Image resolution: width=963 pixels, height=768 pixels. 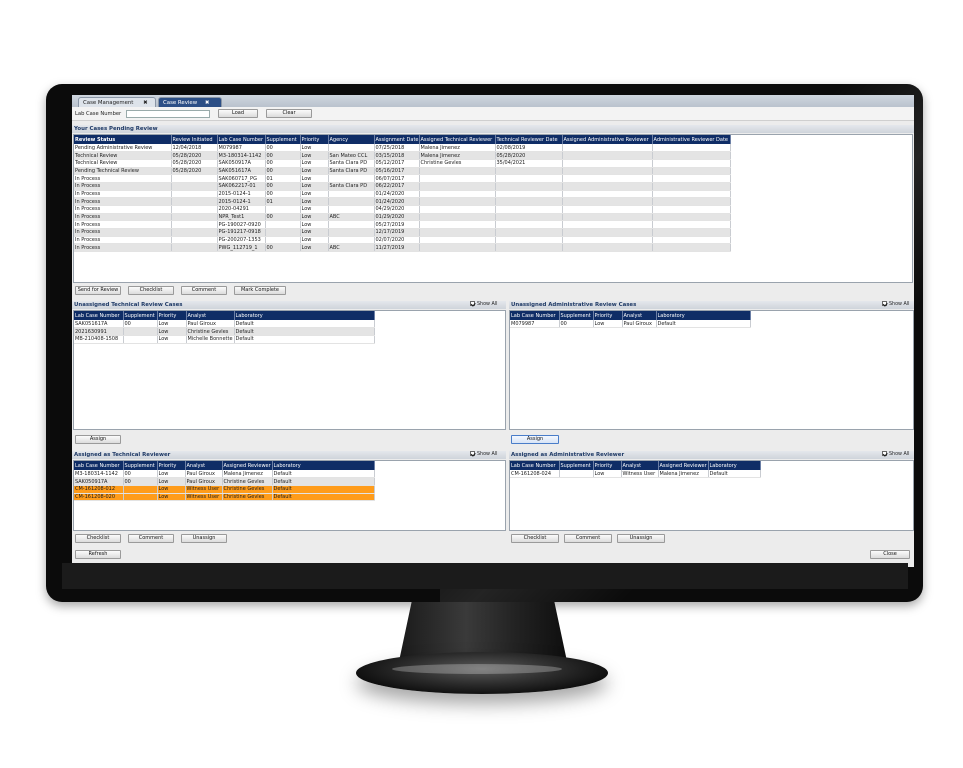 What do you see at coordinates (493, 178) in the screenshot?
I see `table-row: In Process SAK060717_PG 01 Low 06/07/2017` at bounding box center [493, 178].